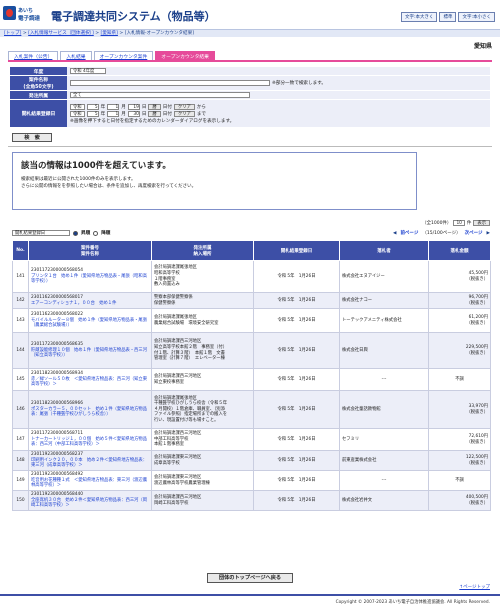  What do you see at coordinates (441, 233) in the screenshot?
I see `page-info: （15/100ページ）` at bounding box center [441, 233].